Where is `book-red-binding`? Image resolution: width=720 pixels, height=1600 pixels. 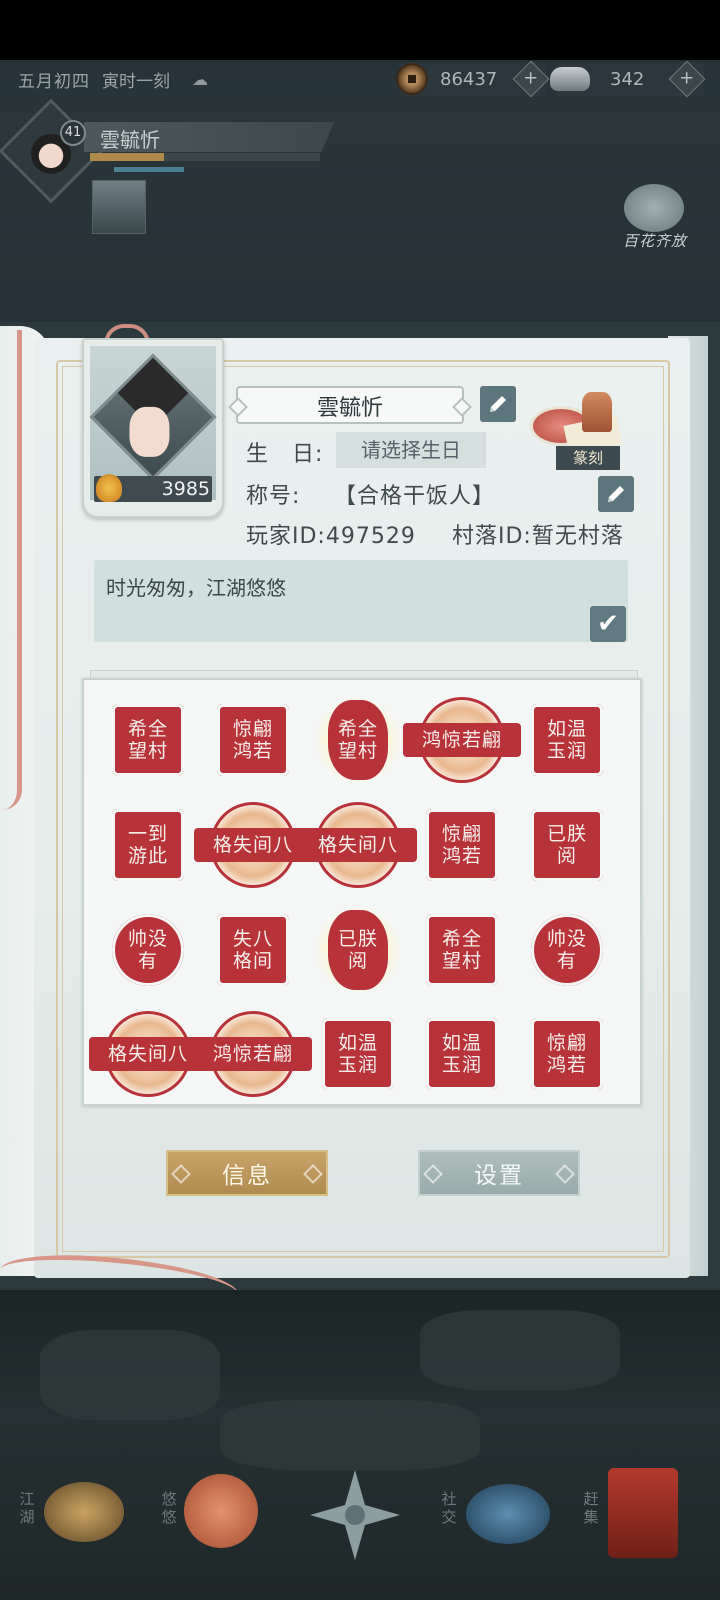
book-red-binding is located at coordinates (12, 570).